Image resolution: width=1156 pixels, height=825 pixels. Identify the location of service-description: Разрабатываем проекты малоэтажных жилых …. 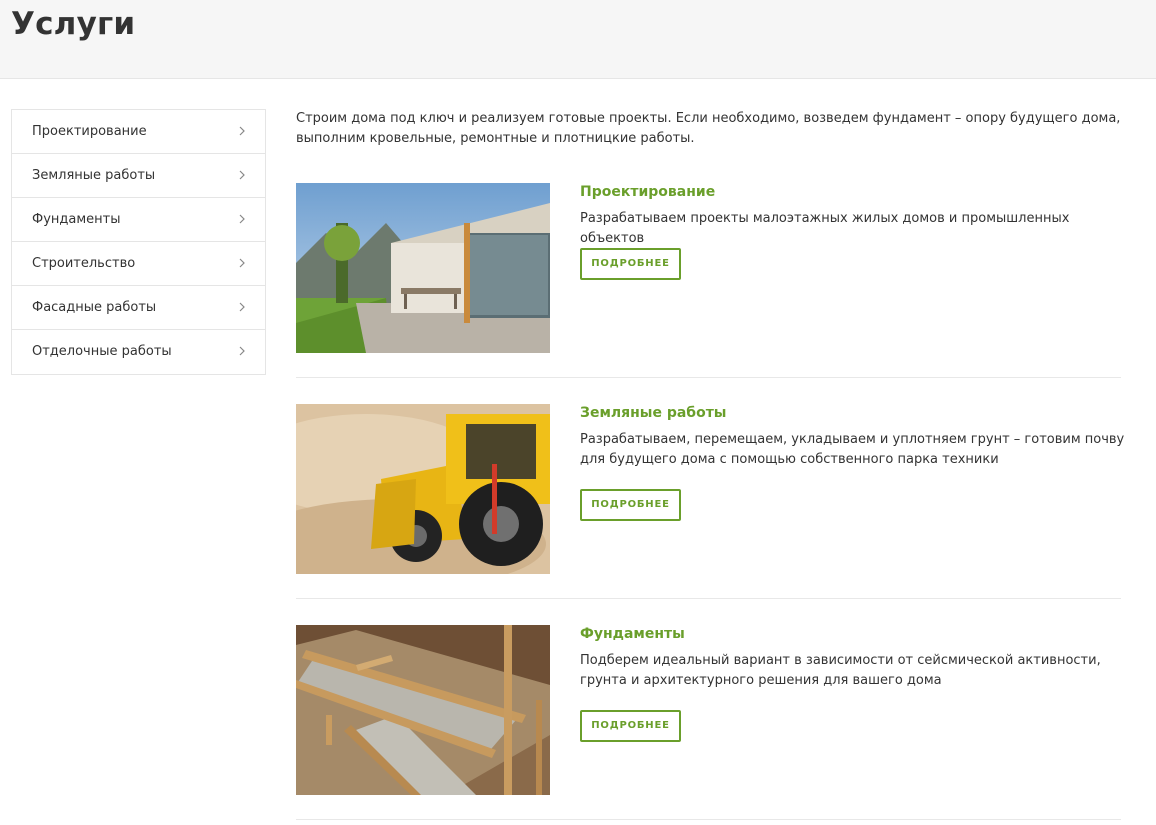
(825, 228).